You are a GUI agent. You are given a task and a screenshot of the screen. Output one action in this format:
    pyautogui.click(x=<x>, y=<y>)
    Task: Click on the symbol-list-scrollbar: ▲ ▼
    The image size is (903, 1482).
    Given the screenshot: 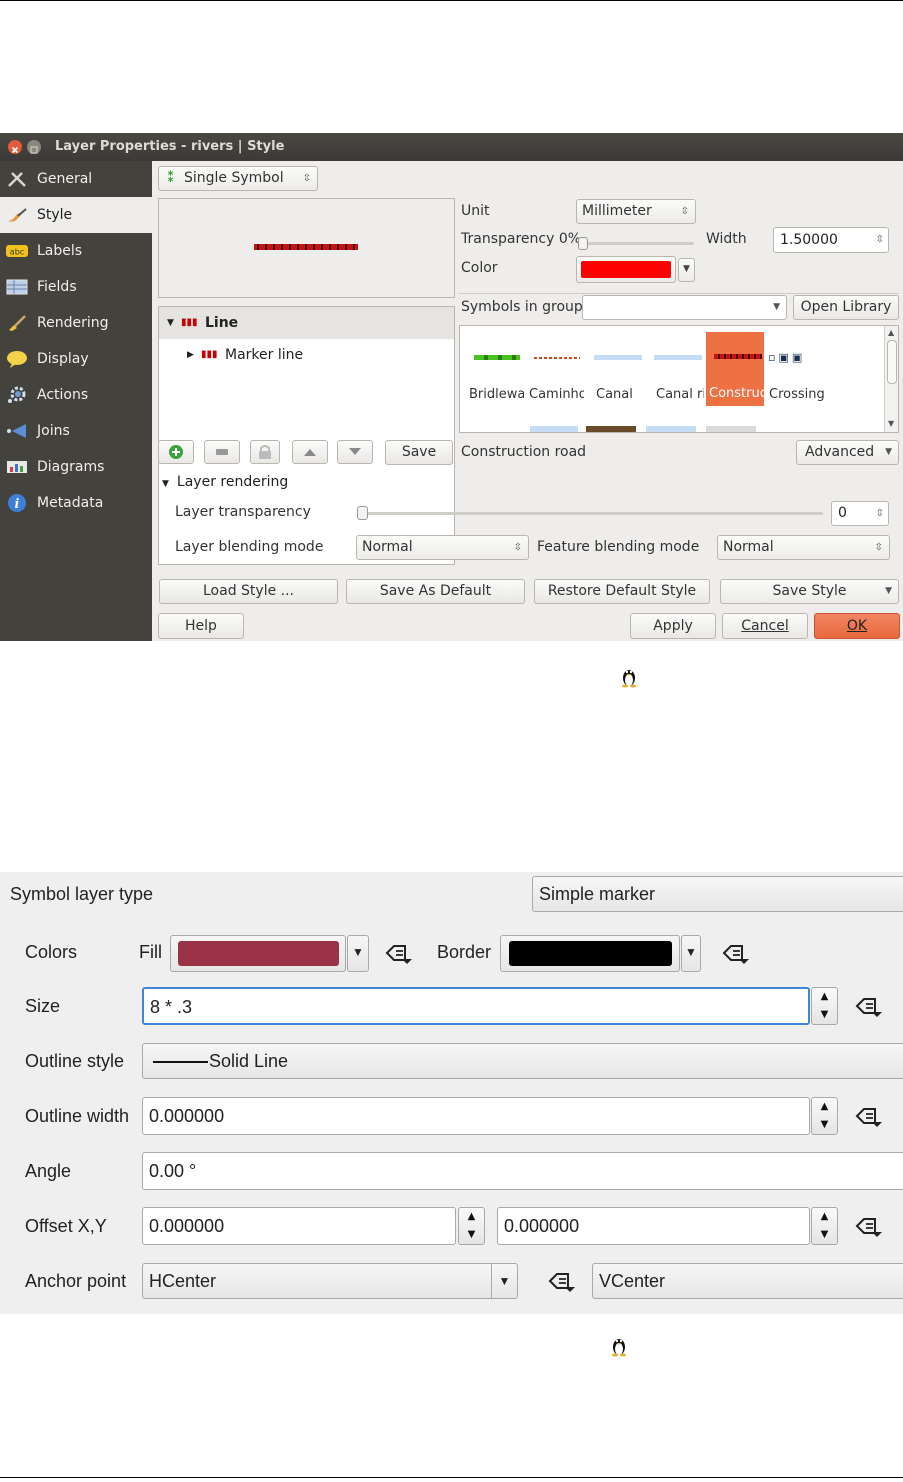 What is the action you would take?
    pyautogui.click(x=891, y=379)
    